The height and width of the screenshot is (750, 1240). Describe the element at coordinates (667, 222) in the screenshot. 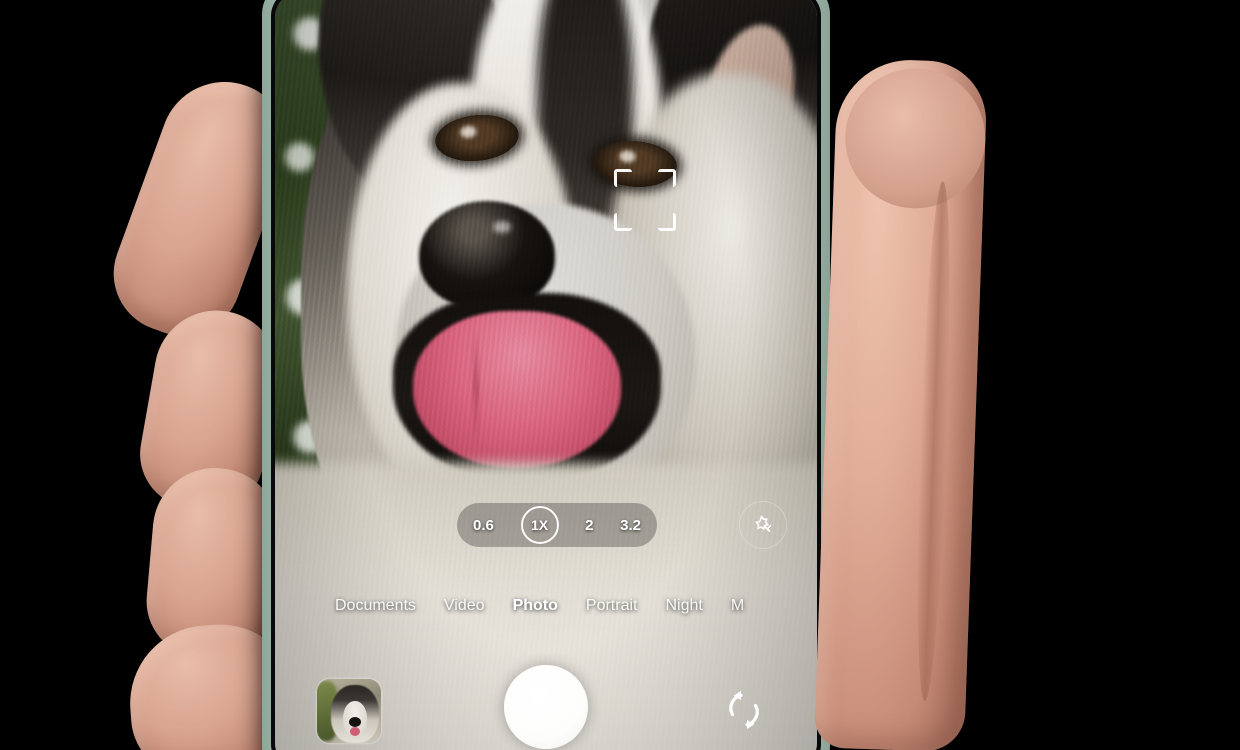

I see `focus-corner-bottom-right` at that location.